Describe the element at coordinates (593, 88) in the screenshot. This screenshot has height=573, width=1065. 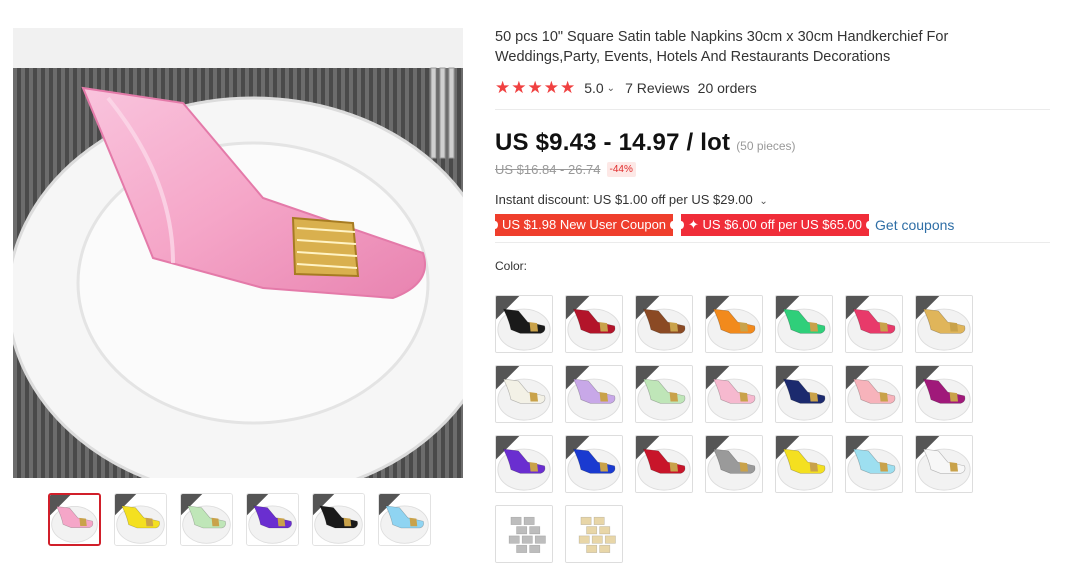
I see `rating-score: 5.0` at that location.